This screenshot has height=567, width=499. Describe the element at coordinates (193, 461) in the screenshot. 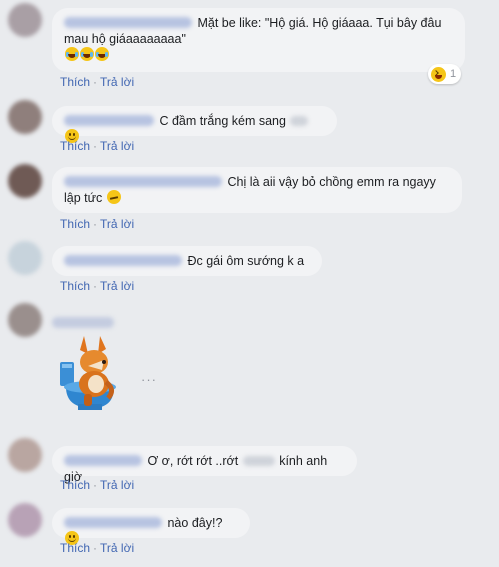

I see `comment-text: Ơ ơ, rớt rớt ..rớt` at that location.